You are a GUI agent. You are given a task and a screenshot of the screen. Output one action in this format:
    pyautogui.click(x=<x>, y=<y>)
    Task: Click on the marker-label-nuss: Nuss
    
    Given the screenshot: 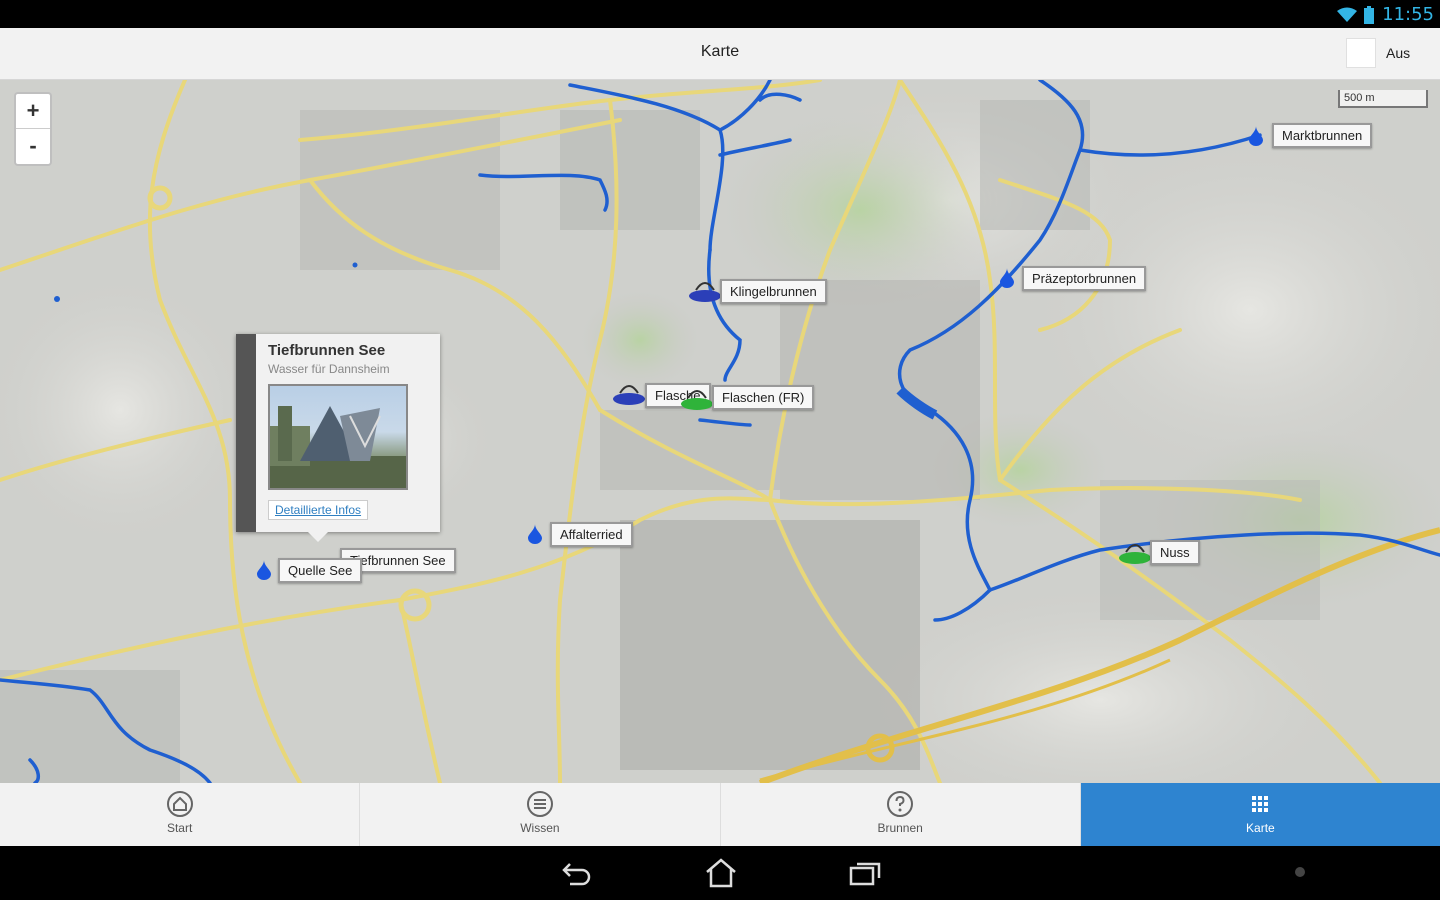 What is the action you would take?
    pyautogui.click(x=1175, y=552)
    